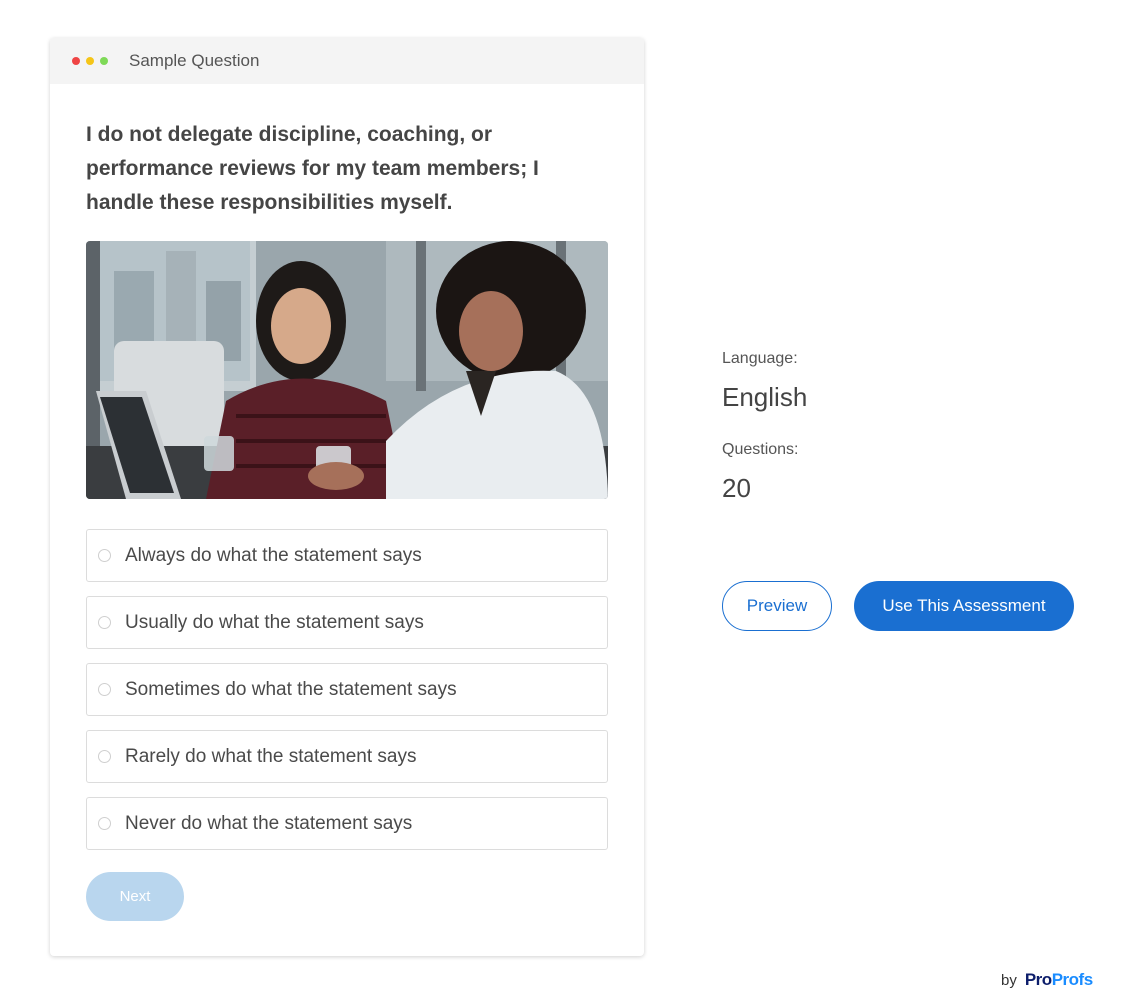 The height and width of the screenshot is (1006, 1121). I want to click on brand-pro: Pro, so click(1038, 979).